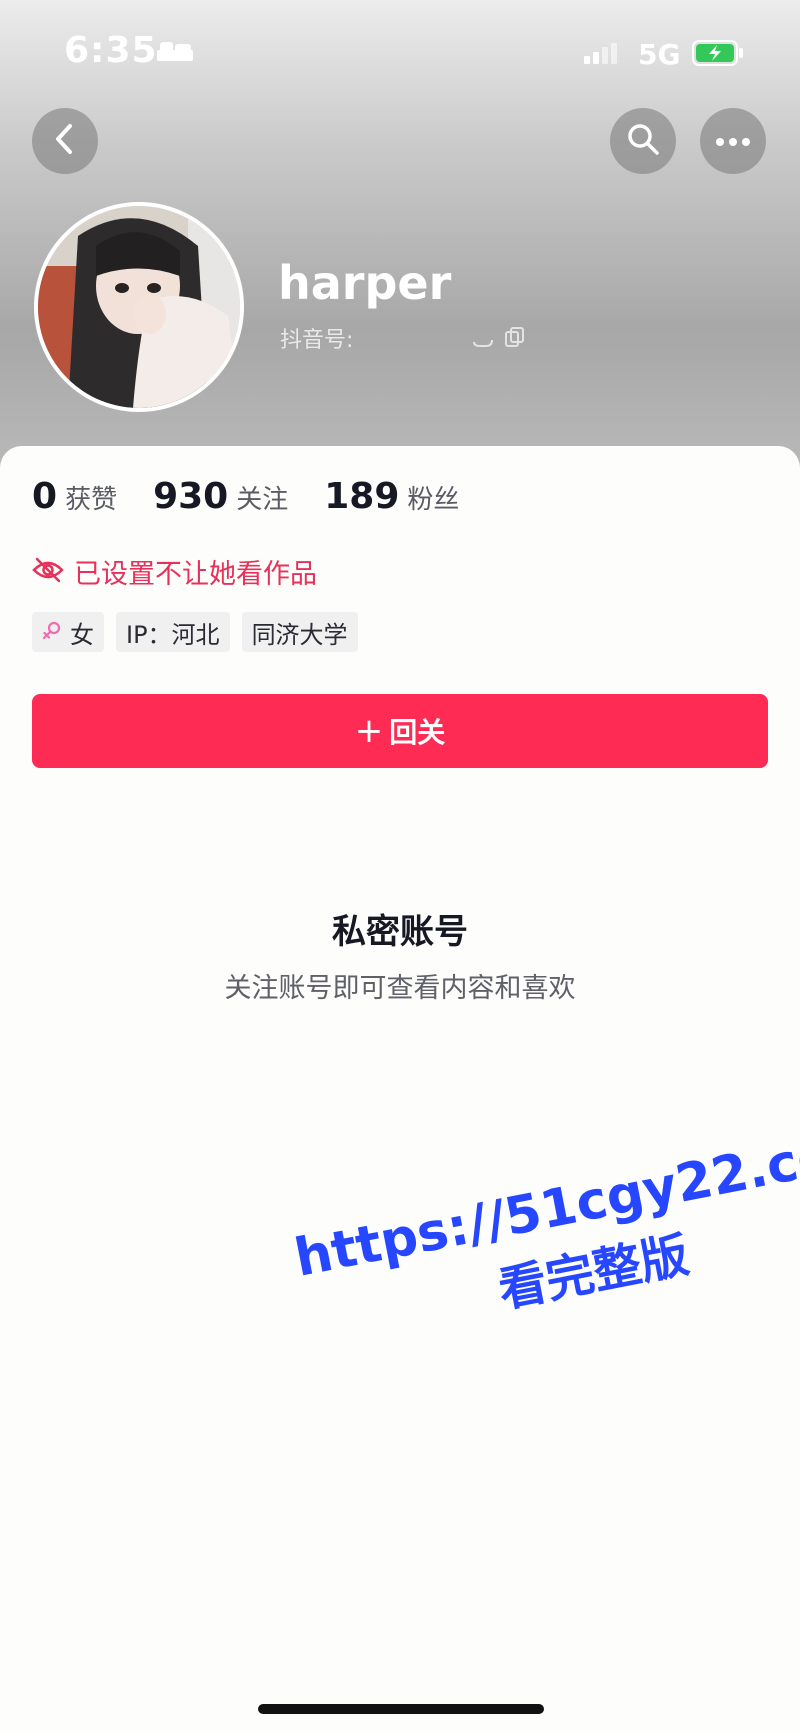 Image resolution: width=800 pixels, height=1733 pixels. Describe the element at coordinates (400, 932) in the screenshot. I see `private-account-title: 私密账号` at that location.